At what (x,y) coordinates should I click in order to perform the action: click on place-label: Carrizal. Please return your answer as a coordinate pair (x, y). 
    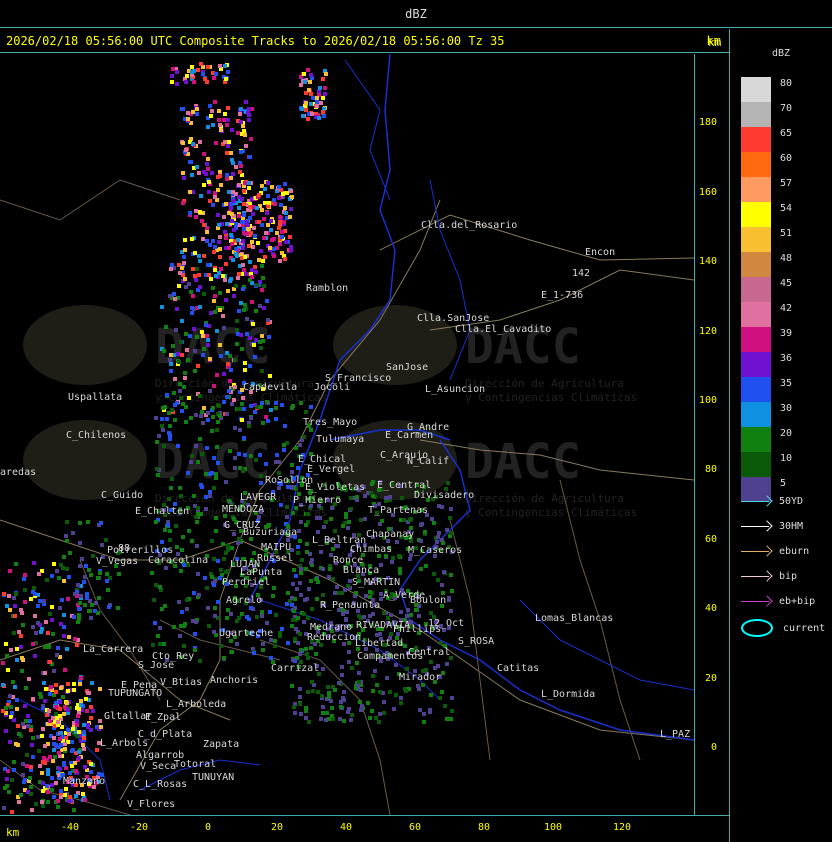
    Looking at the image, I should click on (295, 668).